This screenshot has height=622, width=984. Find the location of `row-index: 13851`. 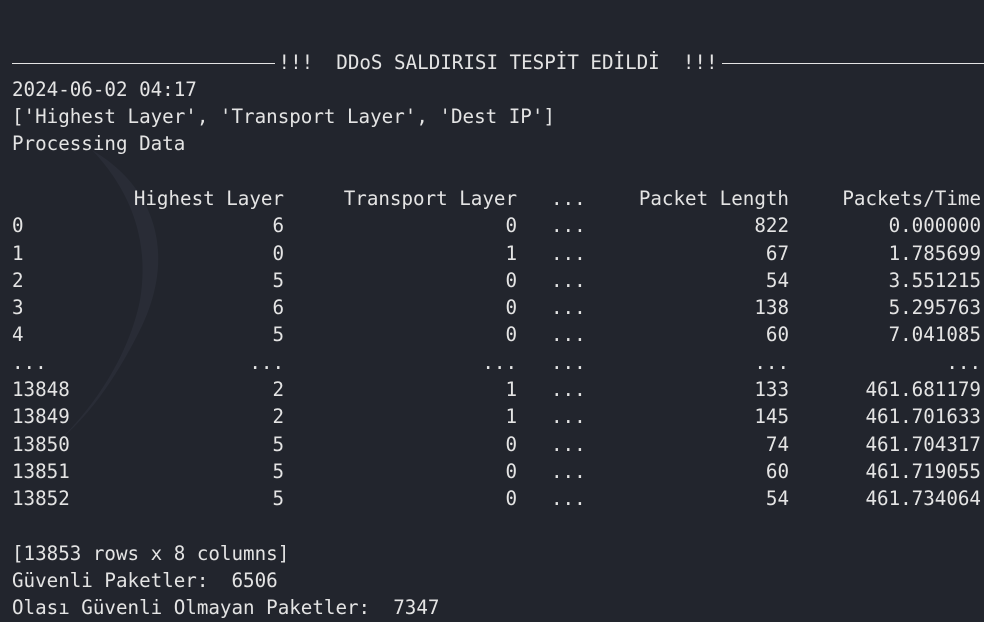

row-index: 13851 is located at coordinates (41, 471).